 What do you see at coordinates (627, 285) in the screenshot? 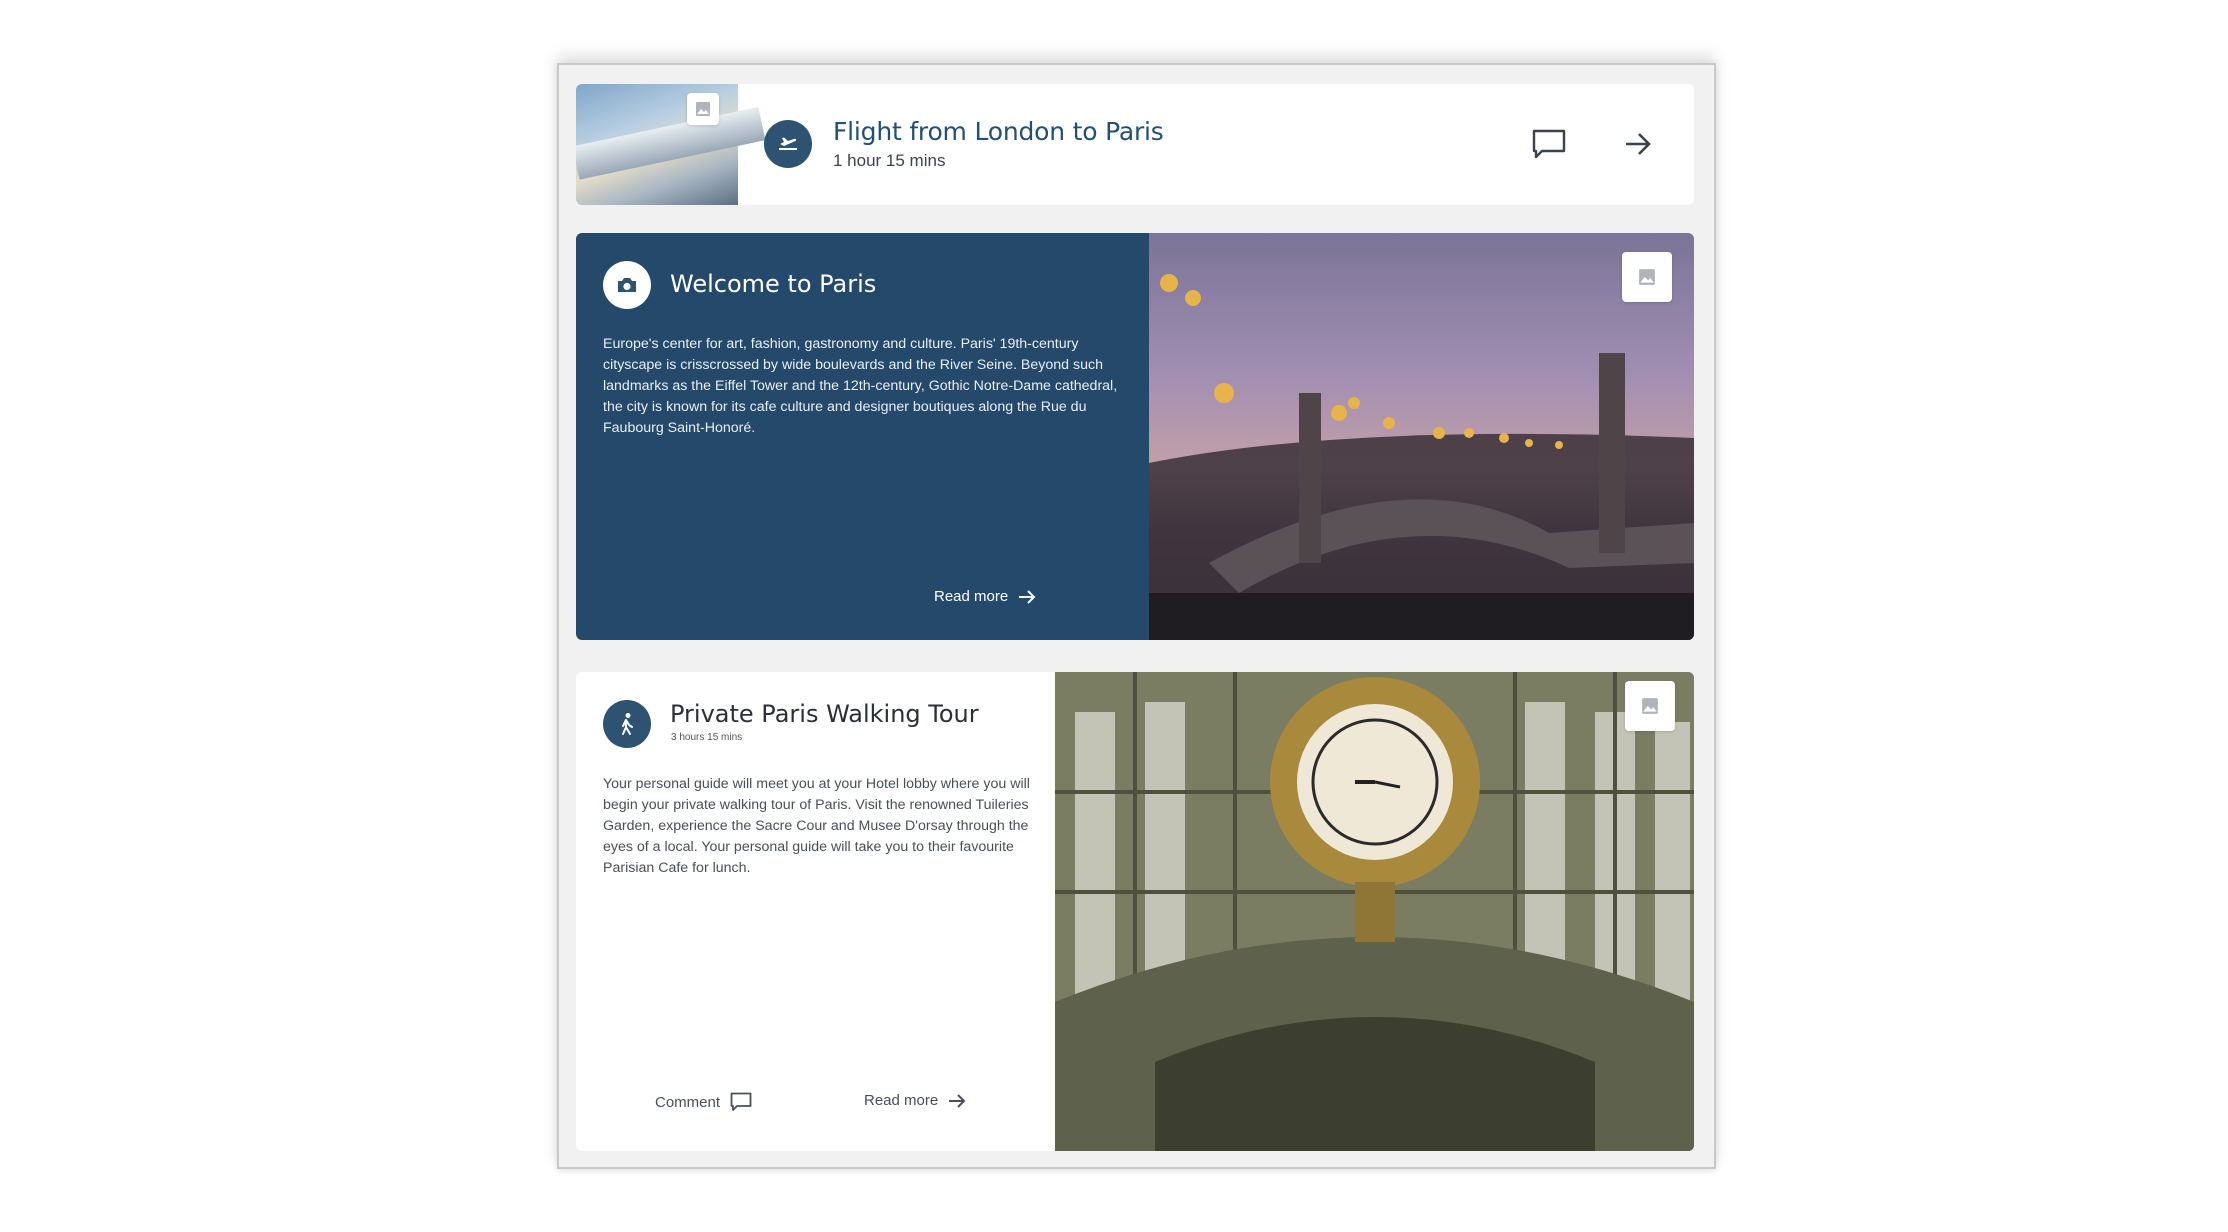
I see `camera-icon` at bounding box center [627, 285].